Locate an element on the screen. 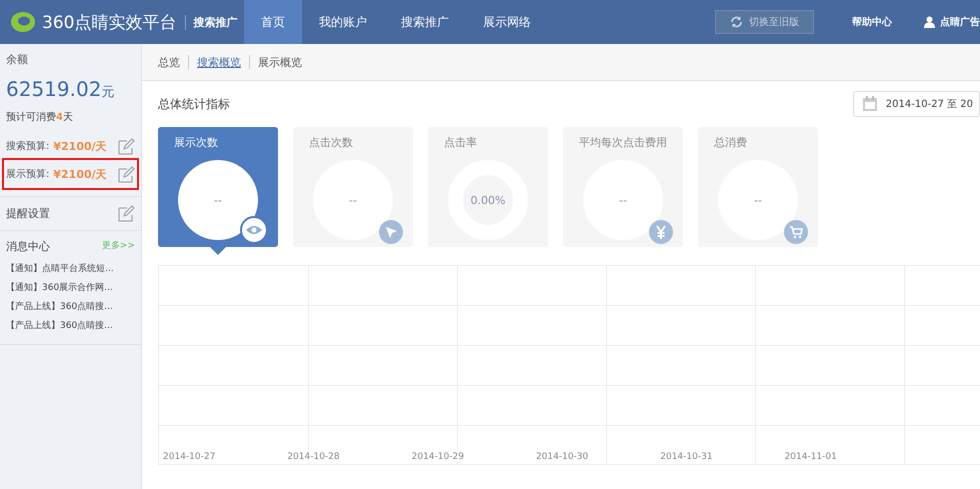 Image resolution: width=980 pixels, height=489 pixels. nav-tab: 搜索推广 is located at coordinates (425, 22).